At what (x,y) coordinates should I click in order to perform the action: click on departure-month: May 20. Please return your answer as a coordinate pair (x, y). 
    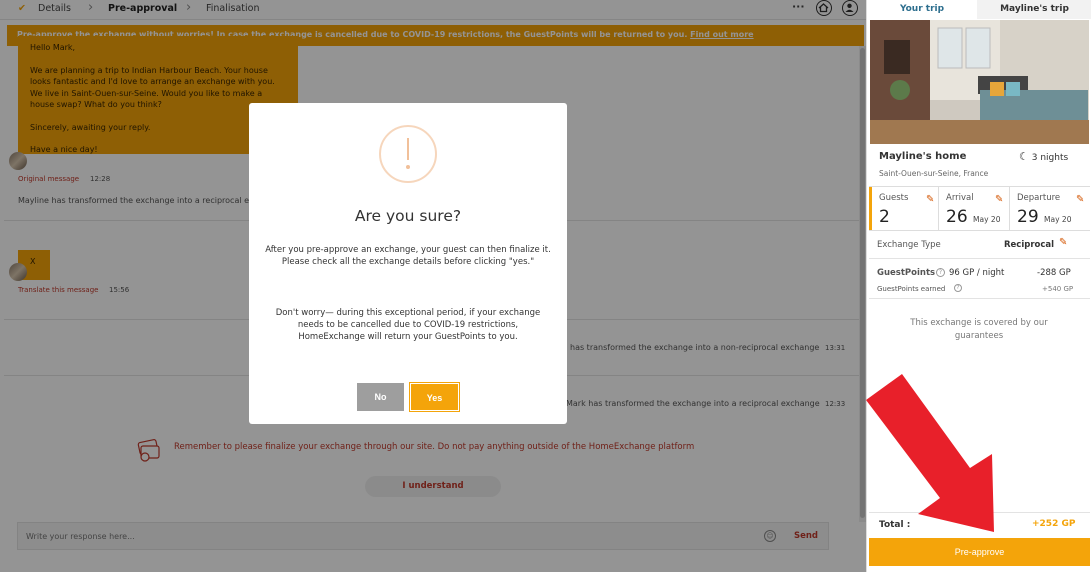
    Looking at the image, I should click on (1058, 219).